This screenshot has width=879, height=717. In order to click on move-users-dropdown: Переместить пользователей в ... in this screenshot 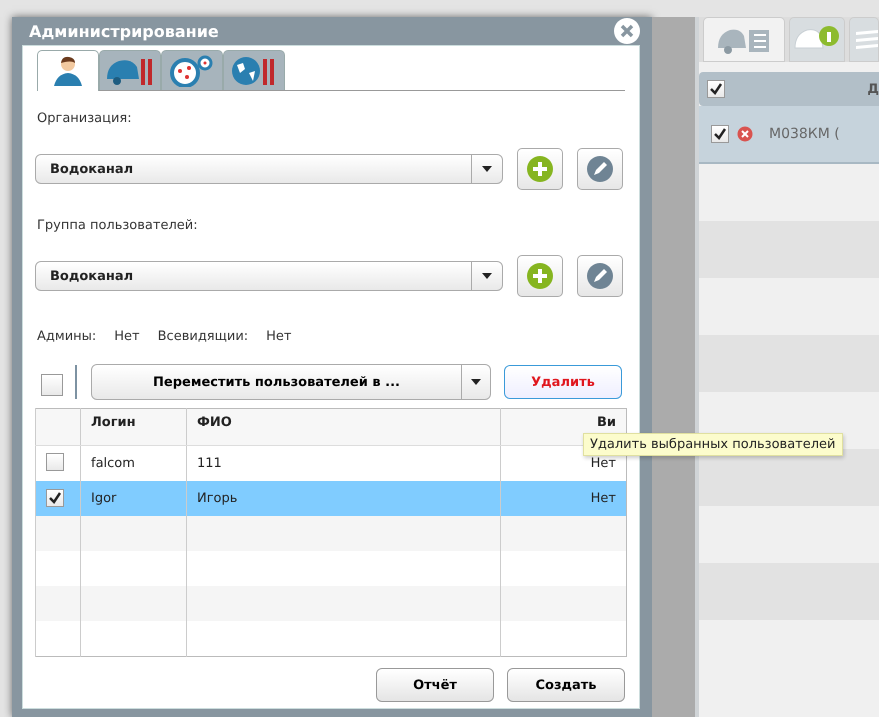, I will do `click(291, 382)`.